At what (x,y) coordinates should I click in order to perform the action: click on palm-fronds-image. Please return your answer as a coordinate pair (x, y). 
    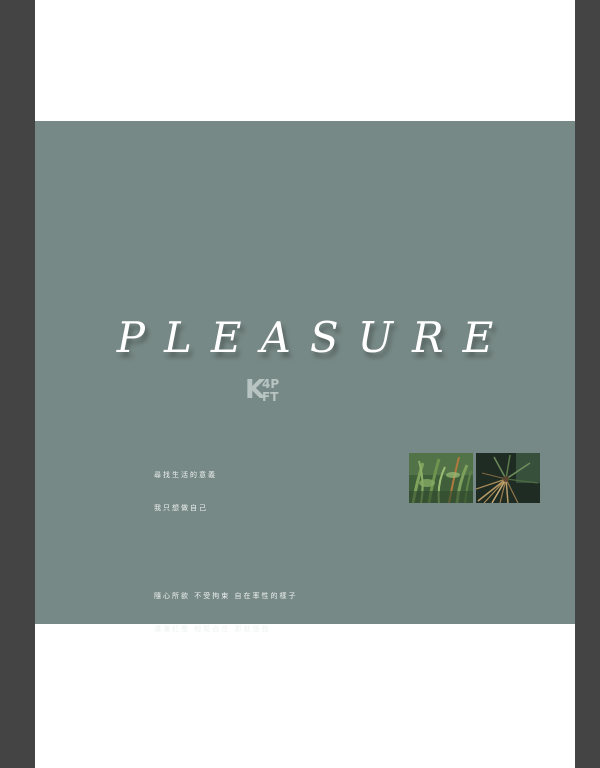
    Looking at the image, I should click on (508, 478).